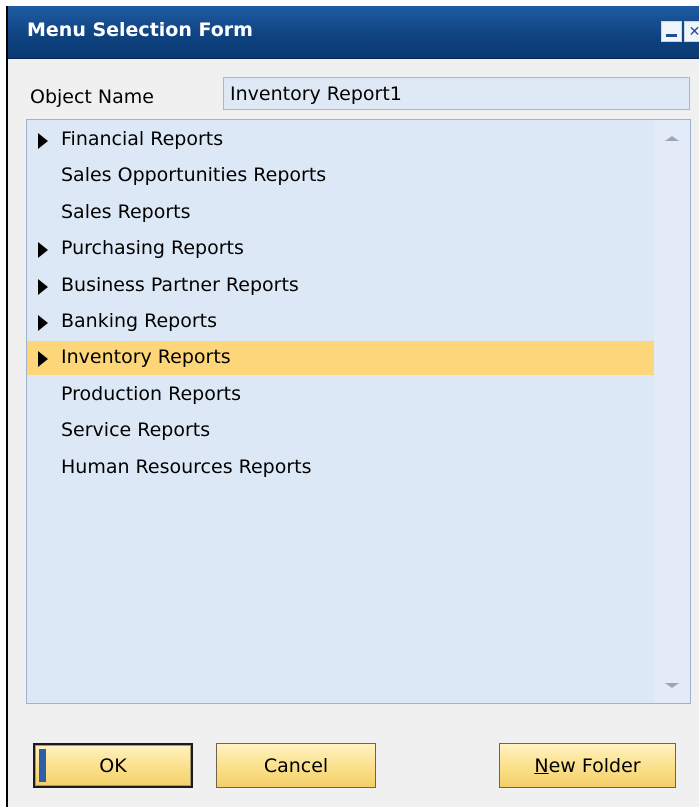 This screenshot has height=807, width=699. What do you see at coordinates (194, 175) in the screenshot?
I see `list-item-label: Sales Opportunities Reports` at bounding box center [194, 175].